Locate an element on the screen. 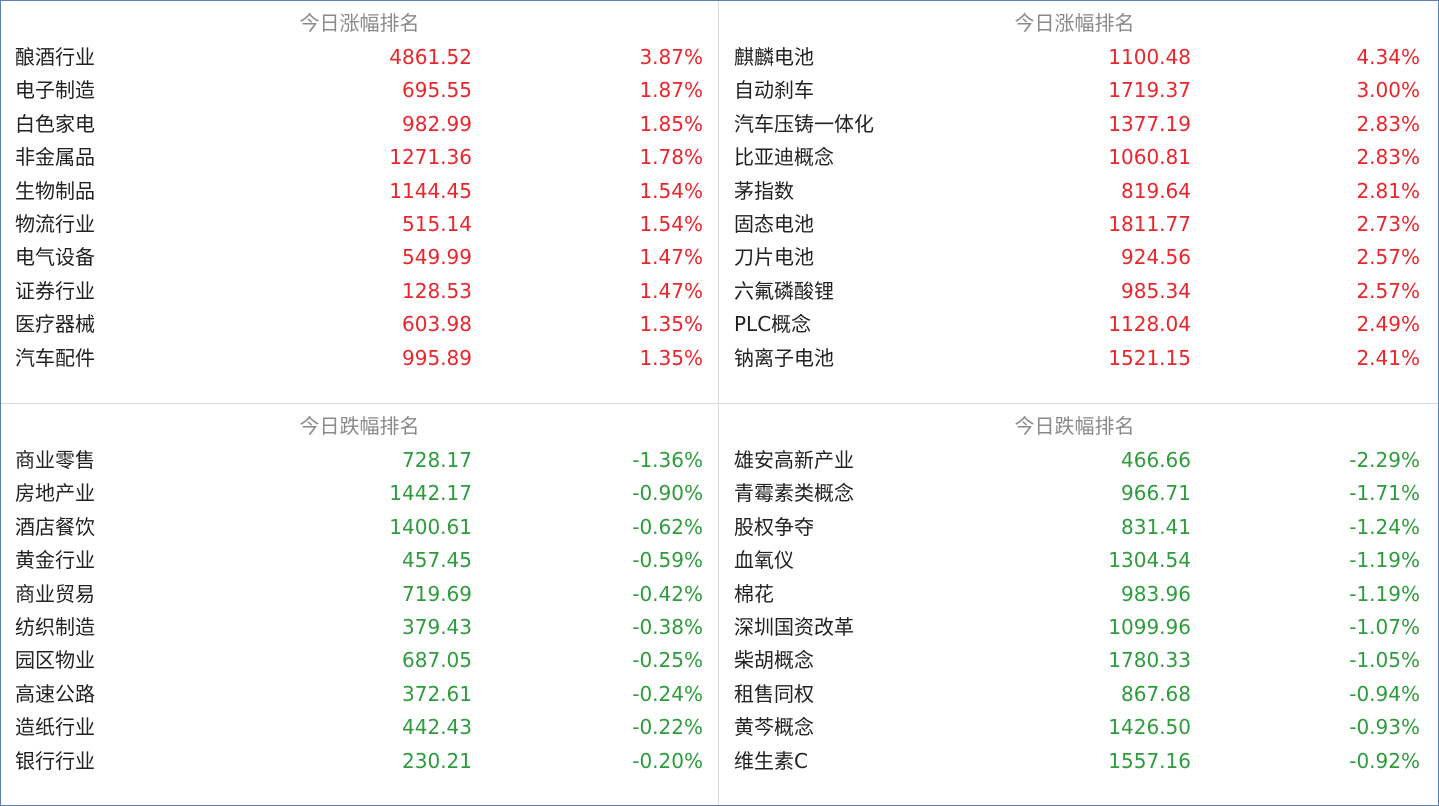  index-value: 1426.50 is located at coordinates (1149, 727).